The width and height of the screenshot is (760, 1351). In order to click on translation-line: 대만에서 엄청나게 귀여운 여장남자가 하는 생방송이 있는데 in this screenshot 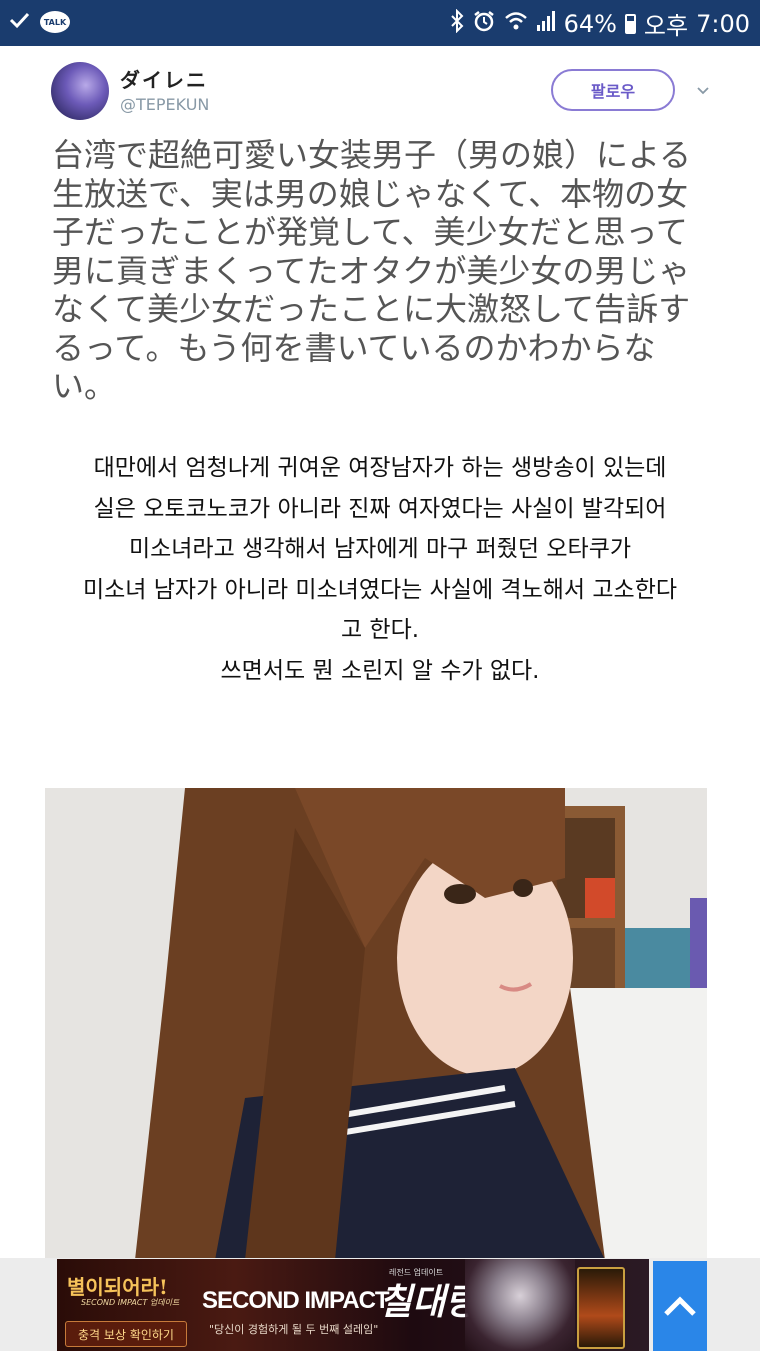, I will do `click(380, 468)`.